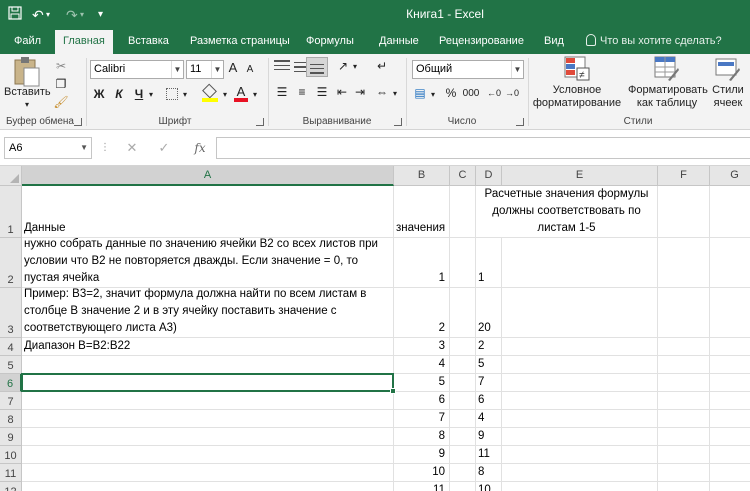  What do you see at coordinates (684, 176) in the screenshot?
I see `column-header-f: F` at bounding box center [684, 176].